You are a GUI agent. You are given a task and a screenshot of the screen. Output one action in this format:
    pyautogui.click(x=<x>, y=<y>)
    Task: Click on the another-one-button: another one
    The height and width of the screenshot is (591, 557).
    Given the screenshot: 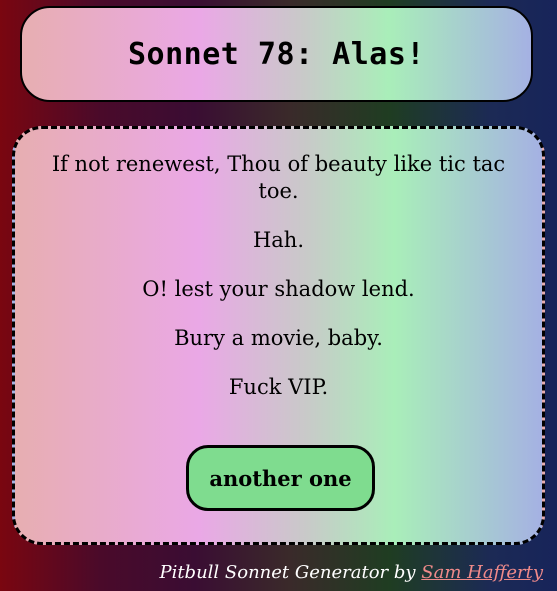 What is the action you would take?
    pyautogui.click(x=280, y=478)
    